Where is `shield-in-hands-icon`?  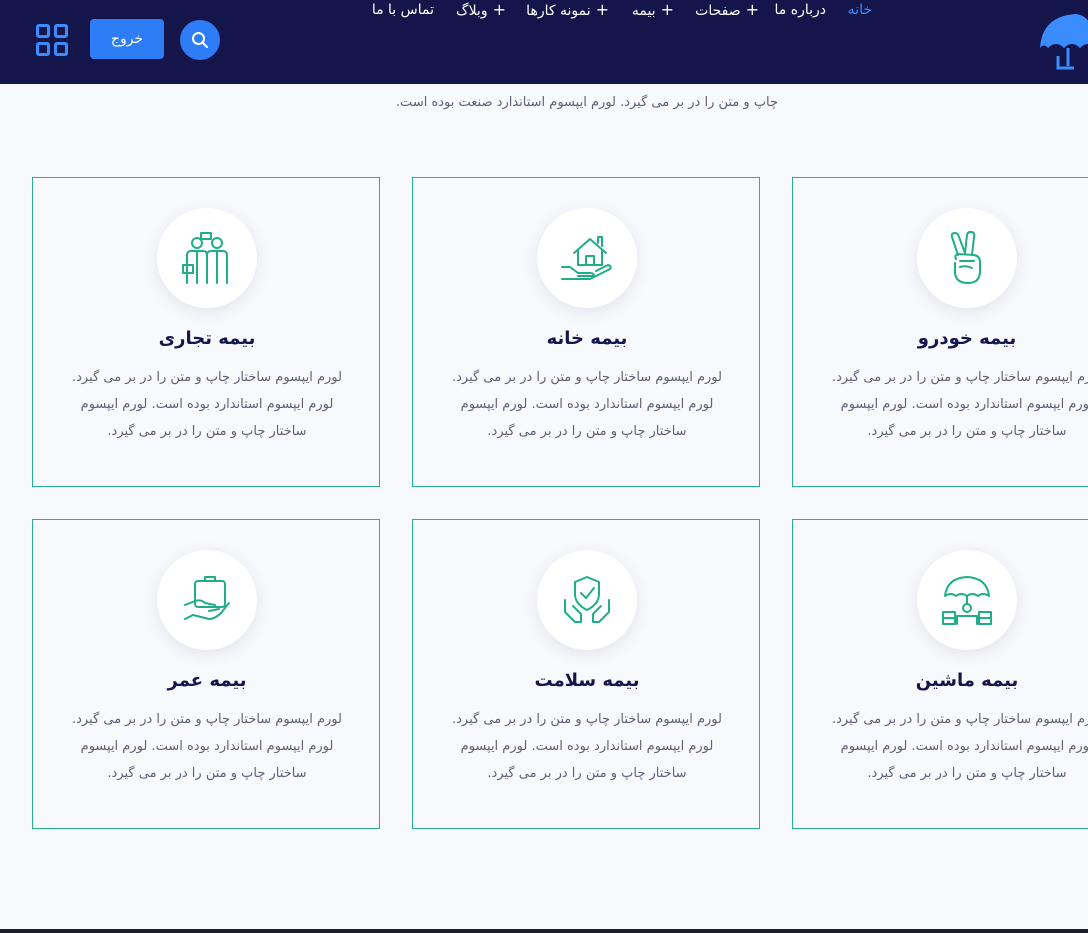 shield-in-hands-icon is located at coordinates (587, 599).